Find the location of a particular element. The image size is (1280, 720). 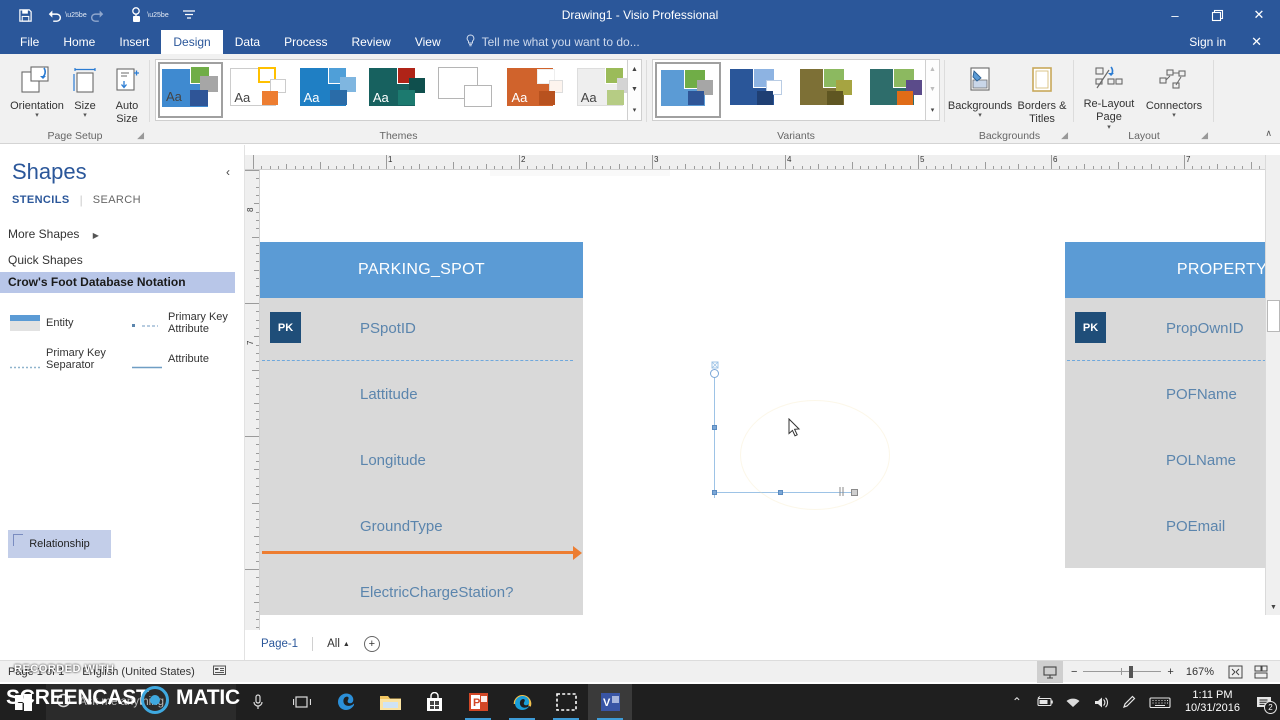

add-page-button: + is located at coordinates (371, 644).